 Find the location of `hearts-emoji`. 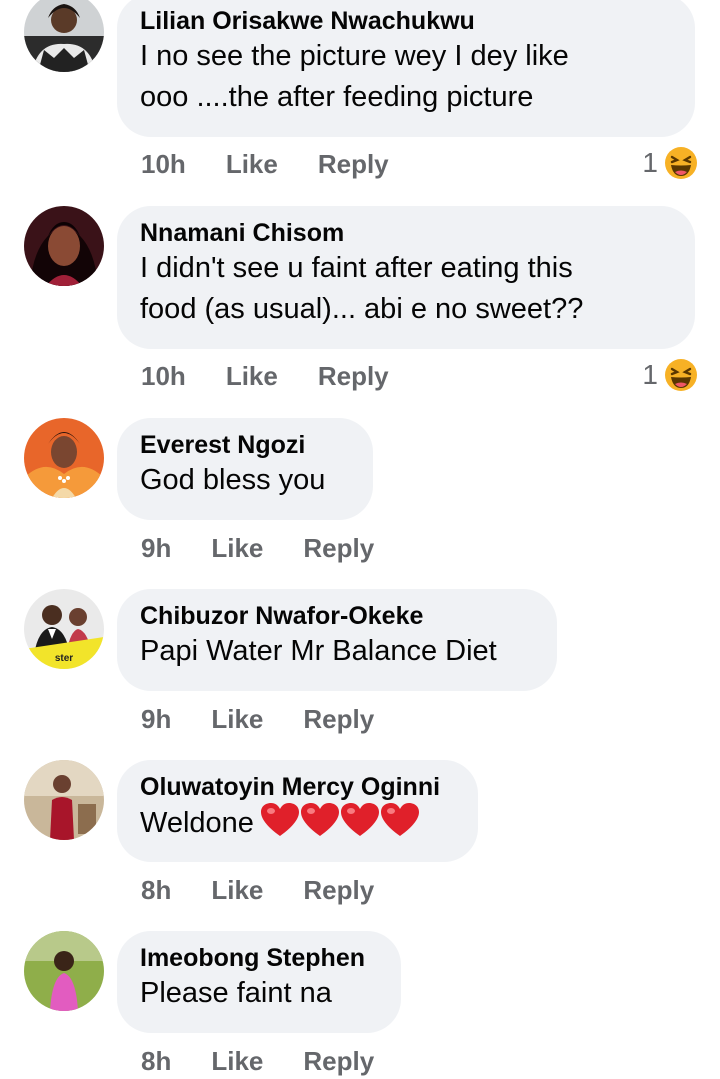

hearts-emoji is located at coordinates (340, 820).